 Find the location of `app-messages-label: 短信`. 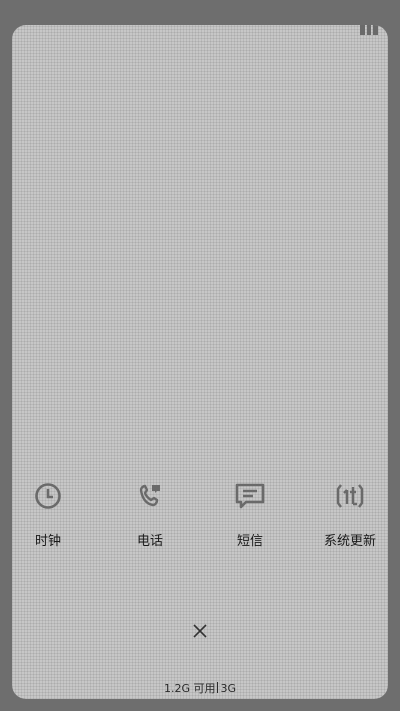

app-messages-label: 短信 is located at coordinates (249, 541).